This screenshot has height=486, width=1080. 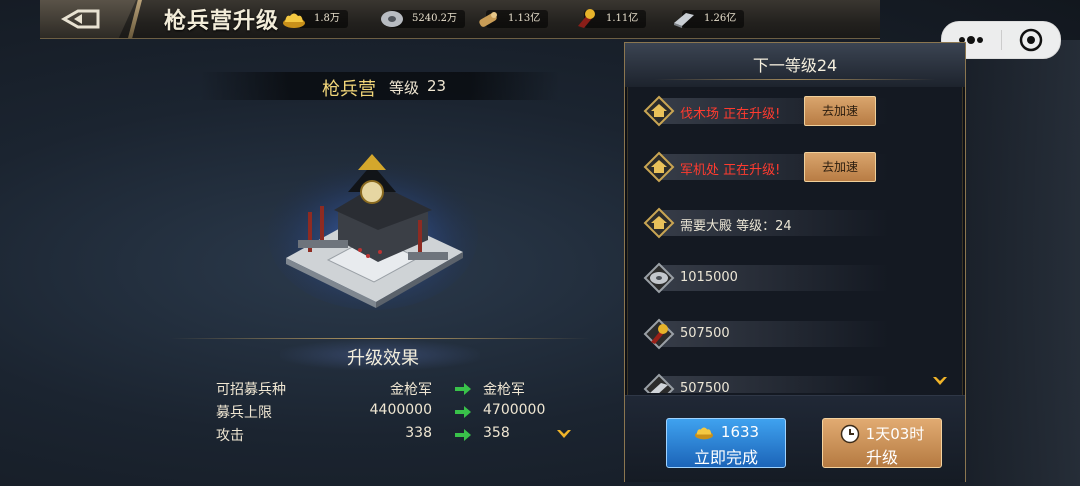 I want to click on clock-icon, so click(x=849, y=433).